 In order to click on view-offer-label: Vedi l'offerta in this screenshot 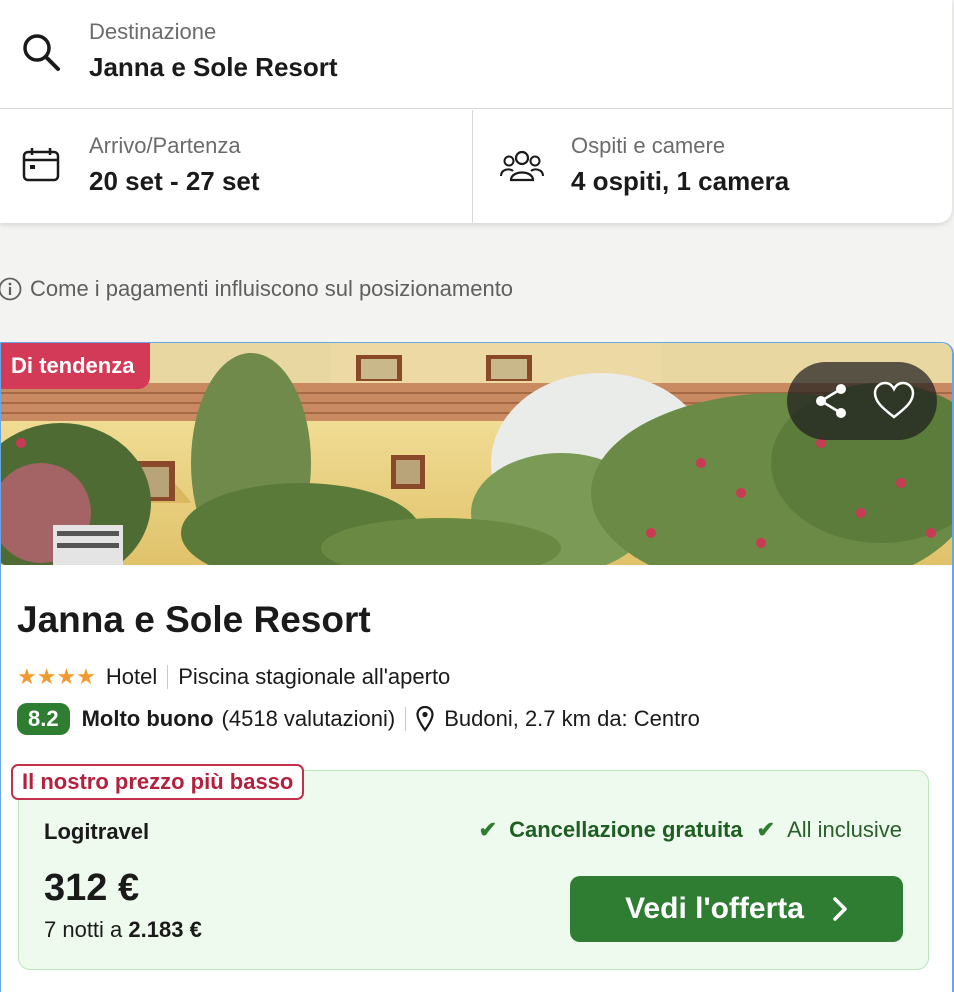, I will do `click(714, 908)`.